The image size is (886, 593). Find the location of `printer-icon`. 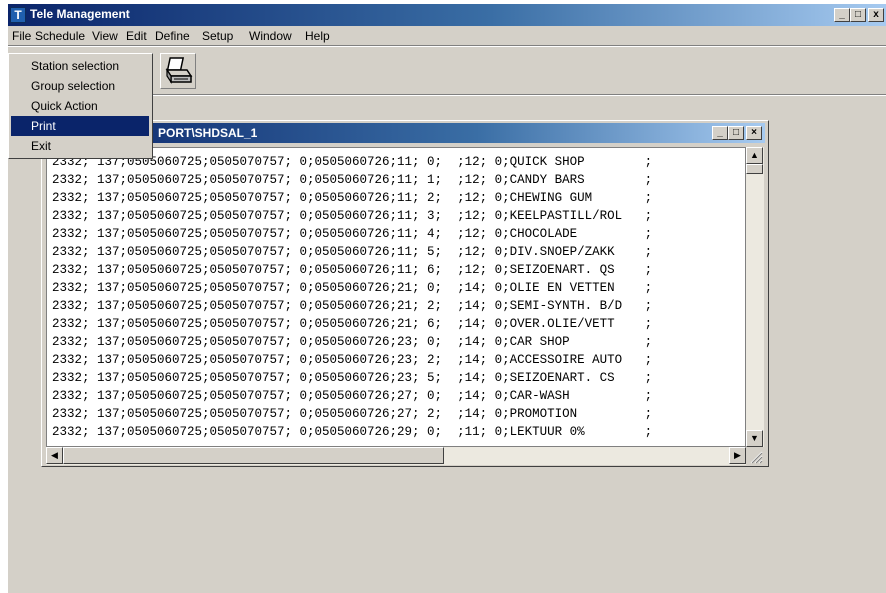

printer-icon is located at coordinates (179, 70).